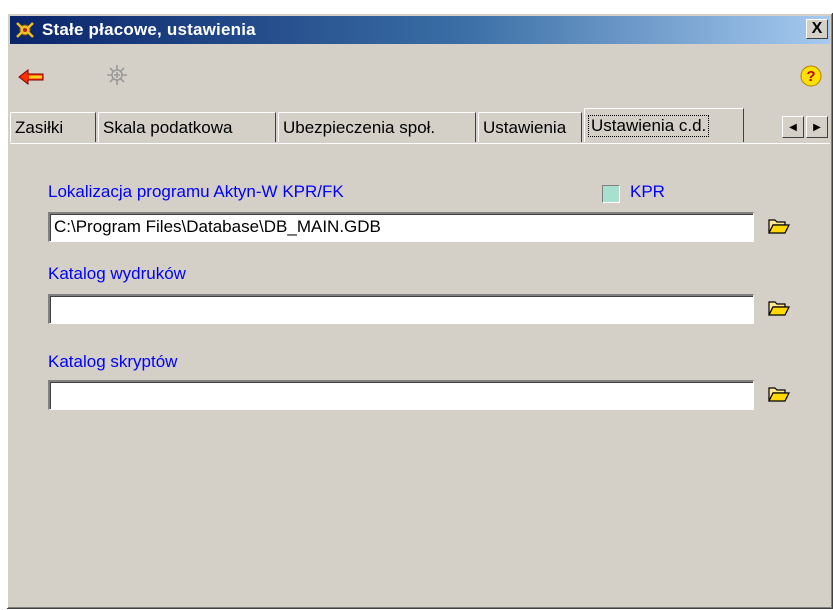 The image size is (833, 610). What do you see at coordinates (39, 127) in the screenshot?
I see `tab-label: Zasiłki` at bounding box center [39, 127].